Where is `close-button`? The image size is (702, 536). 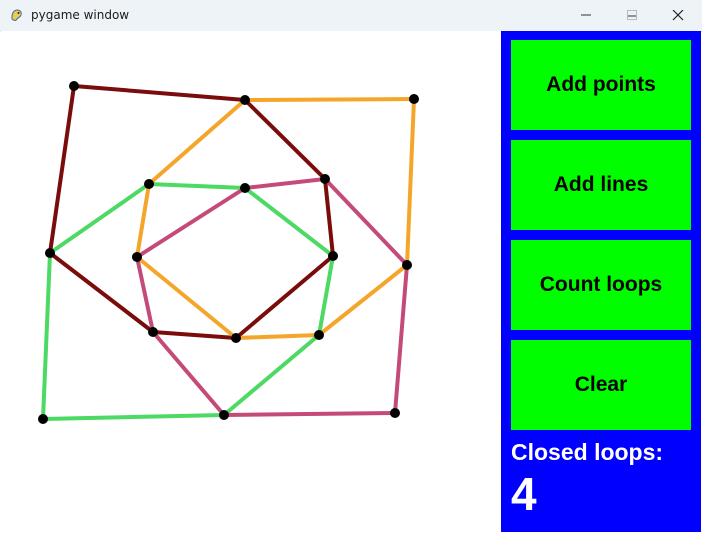 close-button is located at coordinates (678, 15).